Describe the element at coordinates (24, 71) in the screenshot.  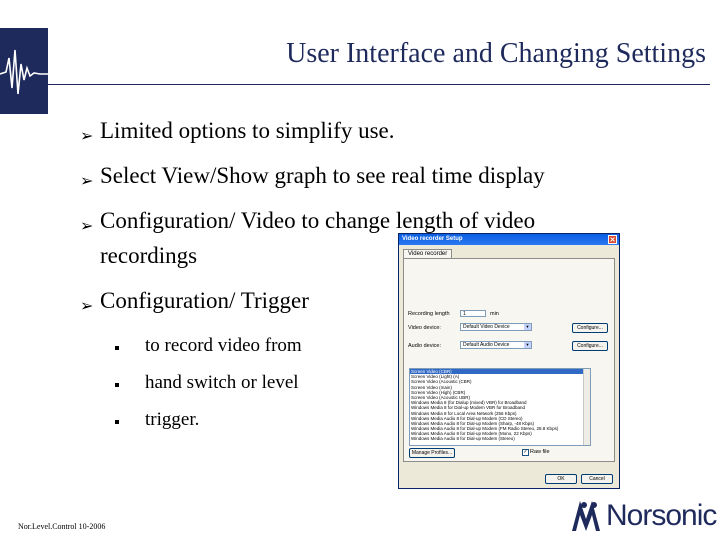
I see `logo-waveform-bar` at that location.